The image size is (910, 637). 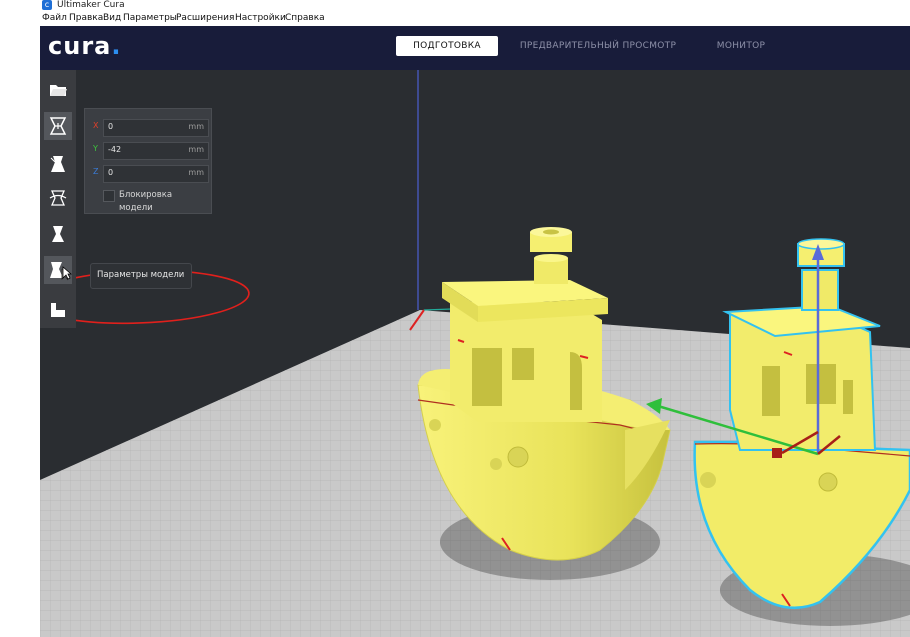 I want to click on cura-logo: cura., so click(x=85, y=46).